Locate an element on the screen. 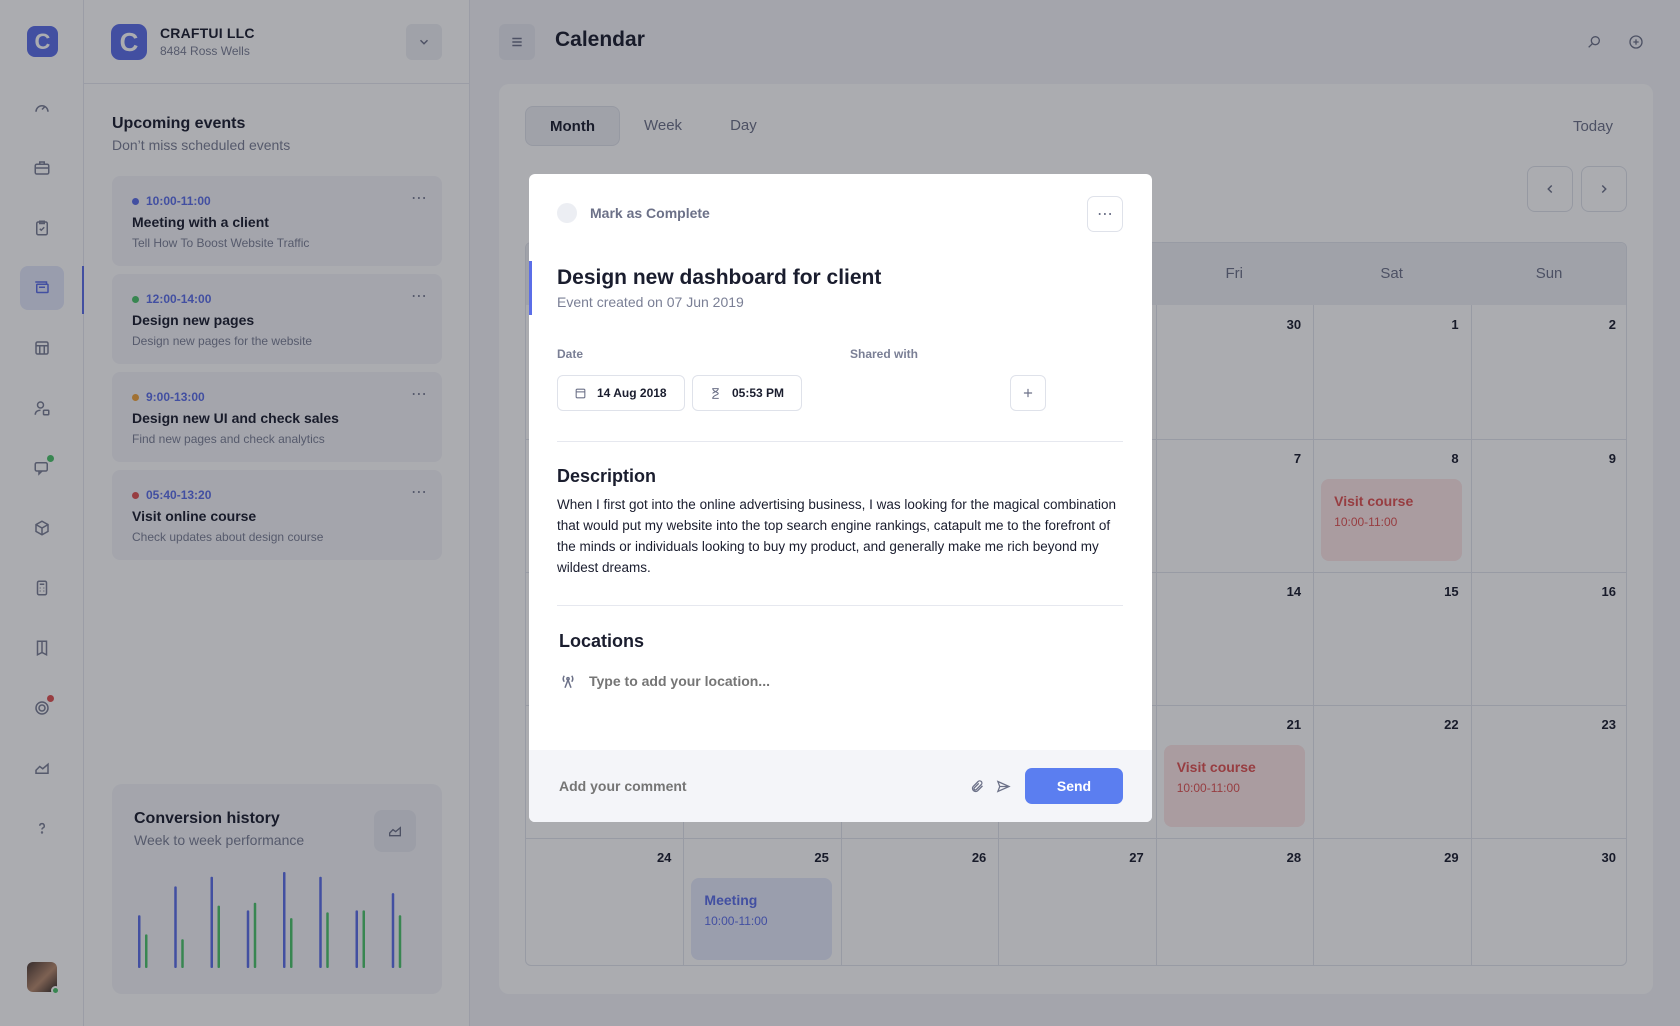 The image size is (1680, 1026). date-picker: 14 Aug 2018 is located at coordinates (621, 393).